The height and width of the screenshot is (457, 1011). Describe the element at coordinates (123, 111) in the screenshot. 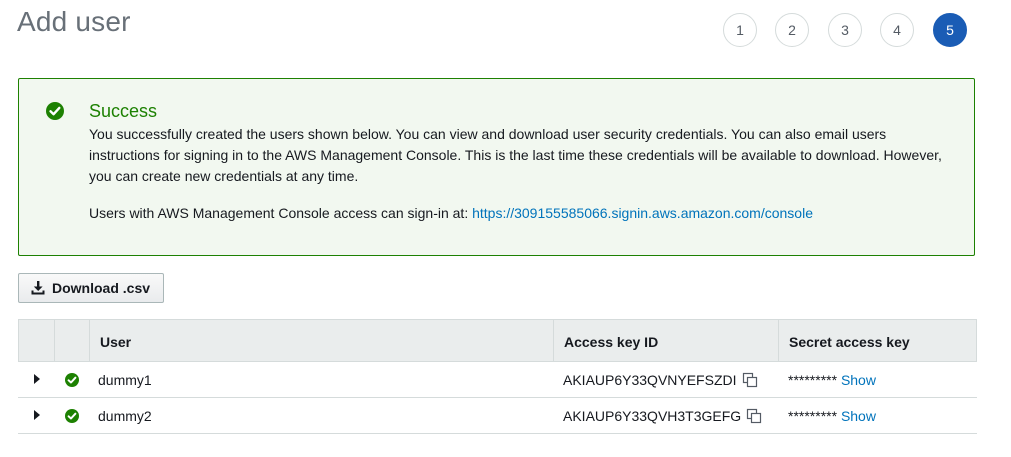

I see `alert-title: Success` at that location.